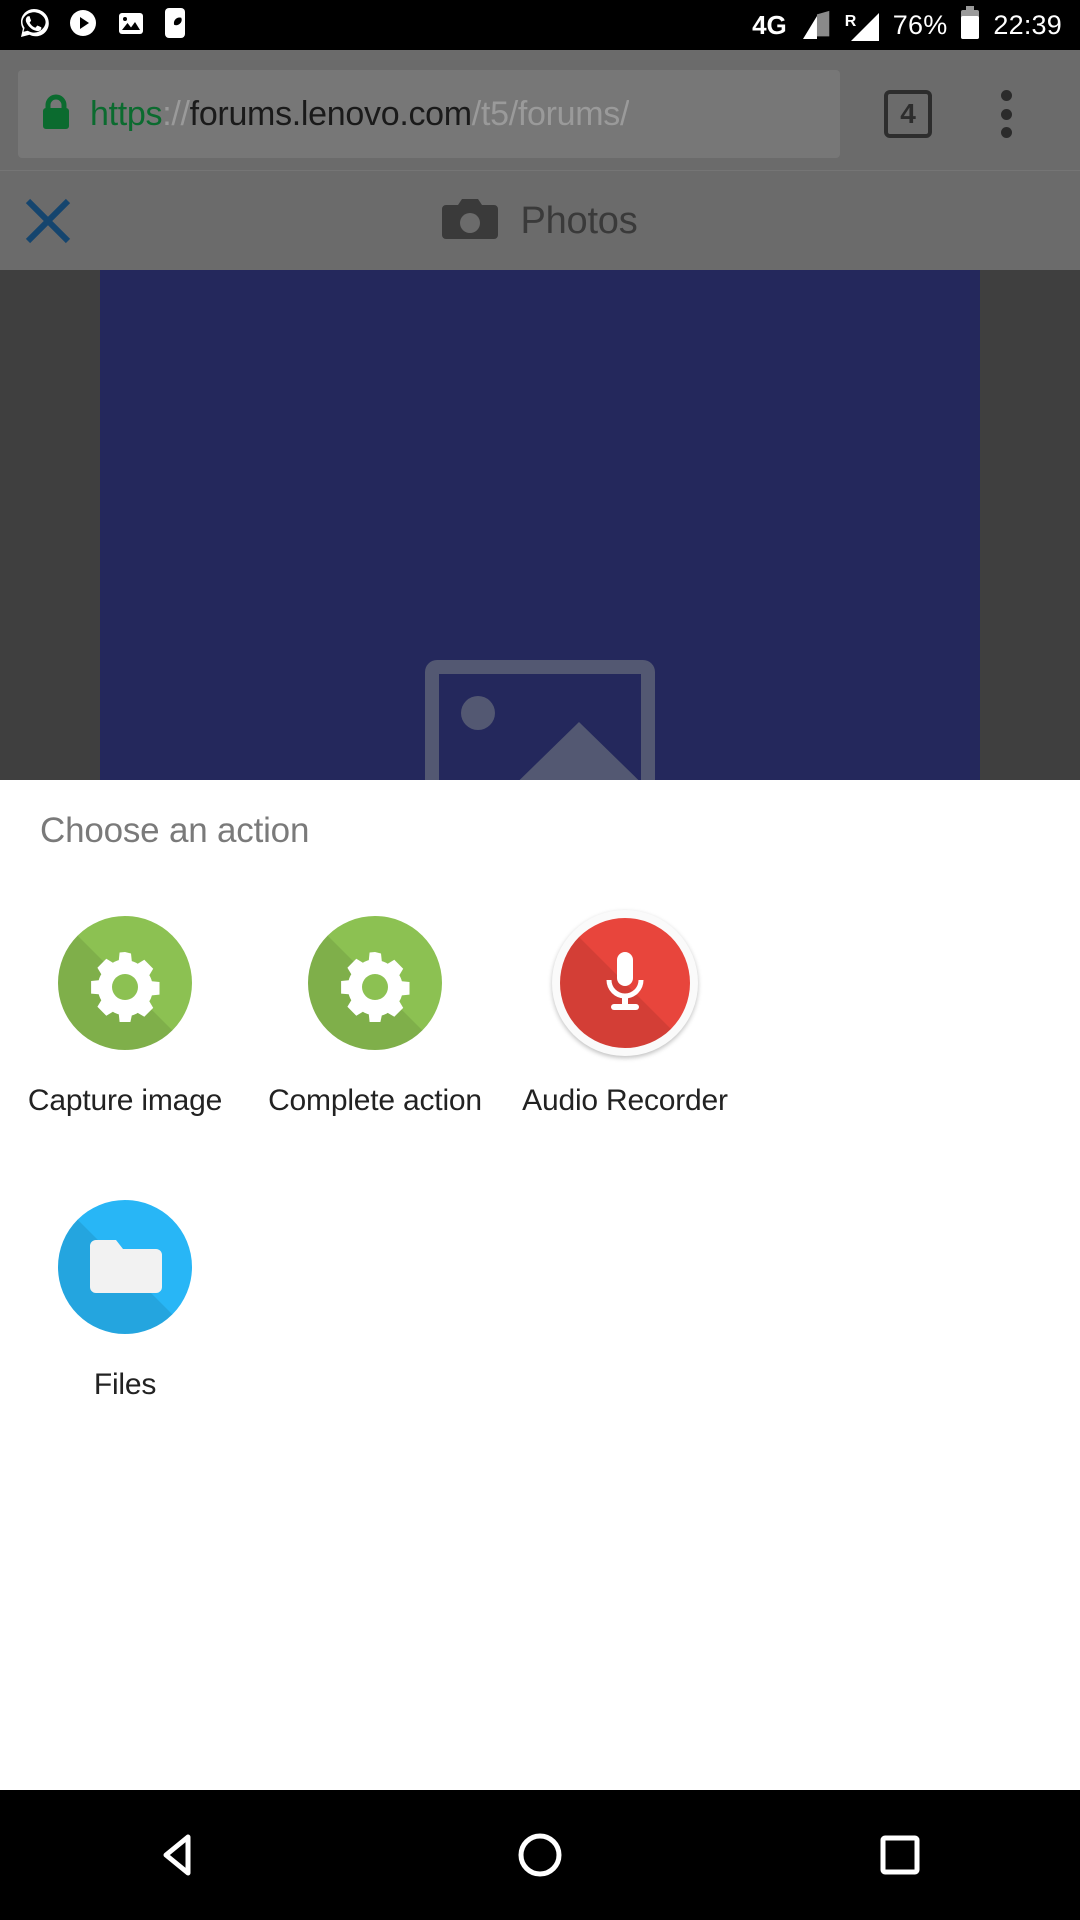 The height and width of the screenshot is (1920, 1080). I want to click on picker-title-group: Photos, so click(540, 221).